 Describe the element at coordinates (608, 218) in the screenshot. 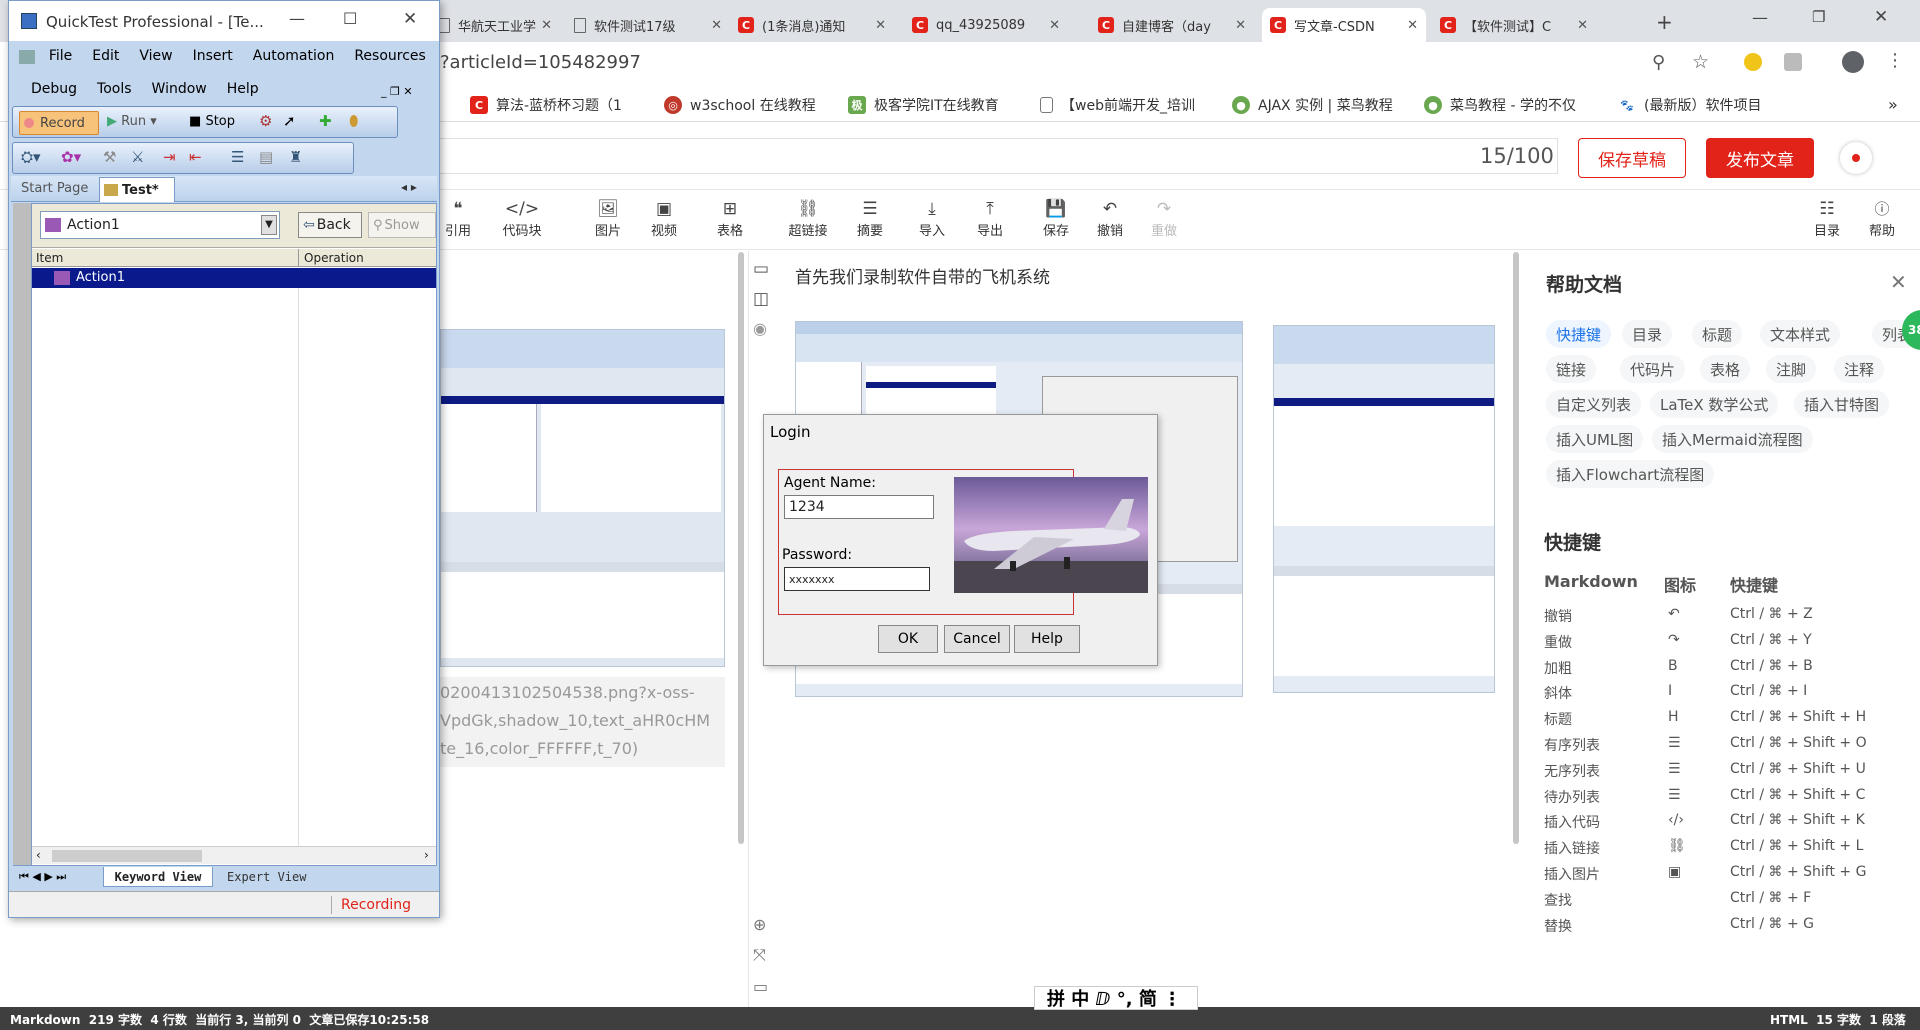

I see `image-button: 🖼 图片` at that location.